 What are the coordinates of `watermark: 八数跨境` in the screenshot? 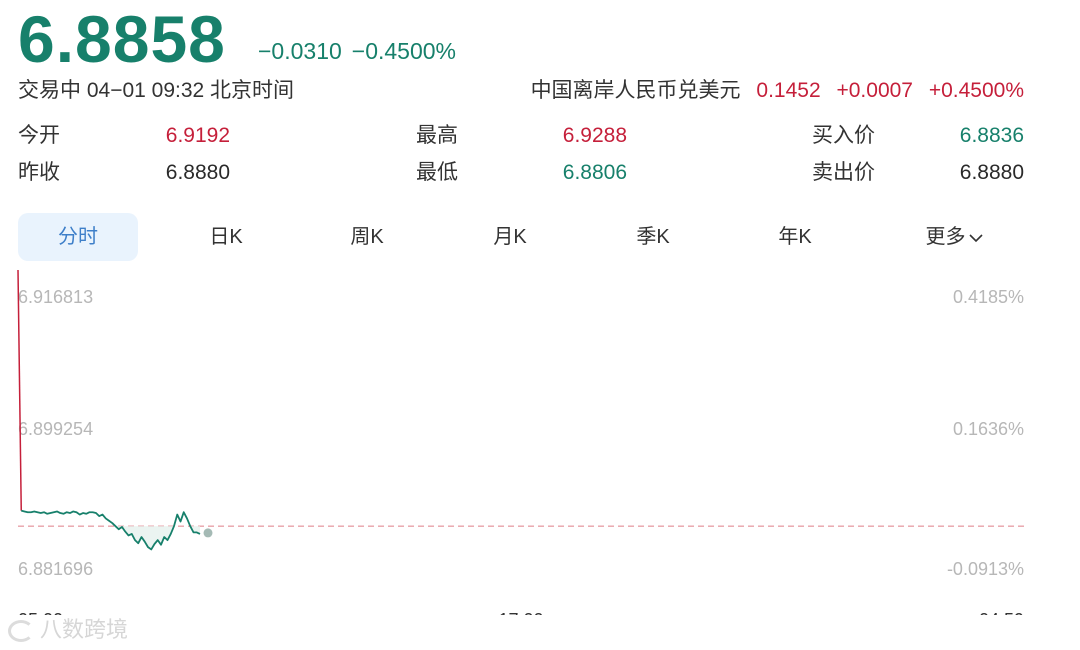 It's located at (68, 630).